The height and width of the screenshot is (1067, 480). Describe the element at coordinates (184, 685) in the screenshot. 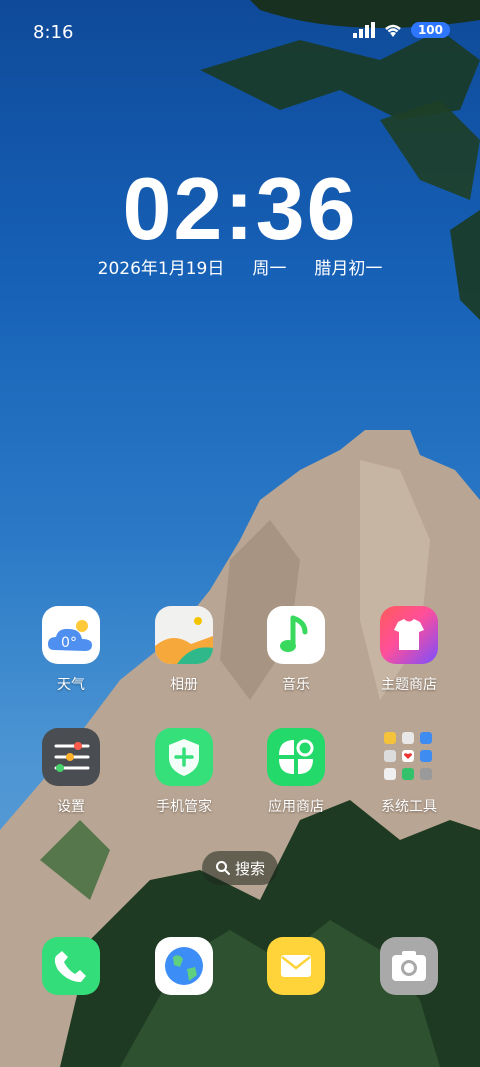

I see `app-label: 相册` at that location.